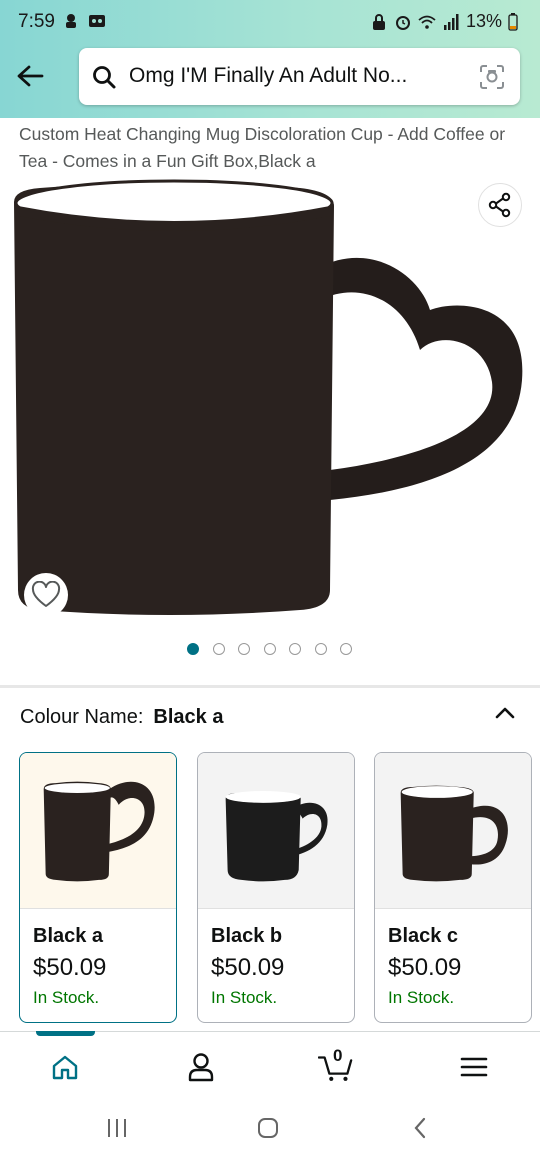 The height and width of the screenshot is (1158, 540). I want to click on colour-selector-header: Colour Name: Black a, so click(121, 717).